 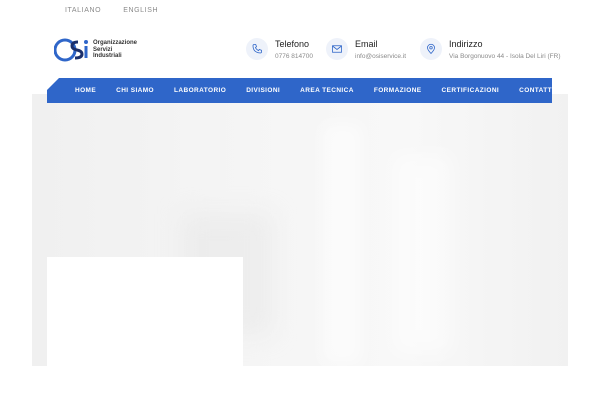 I want to click on logo-text: Organizzazione Servizi Industriali, so click(x=115, y=50).